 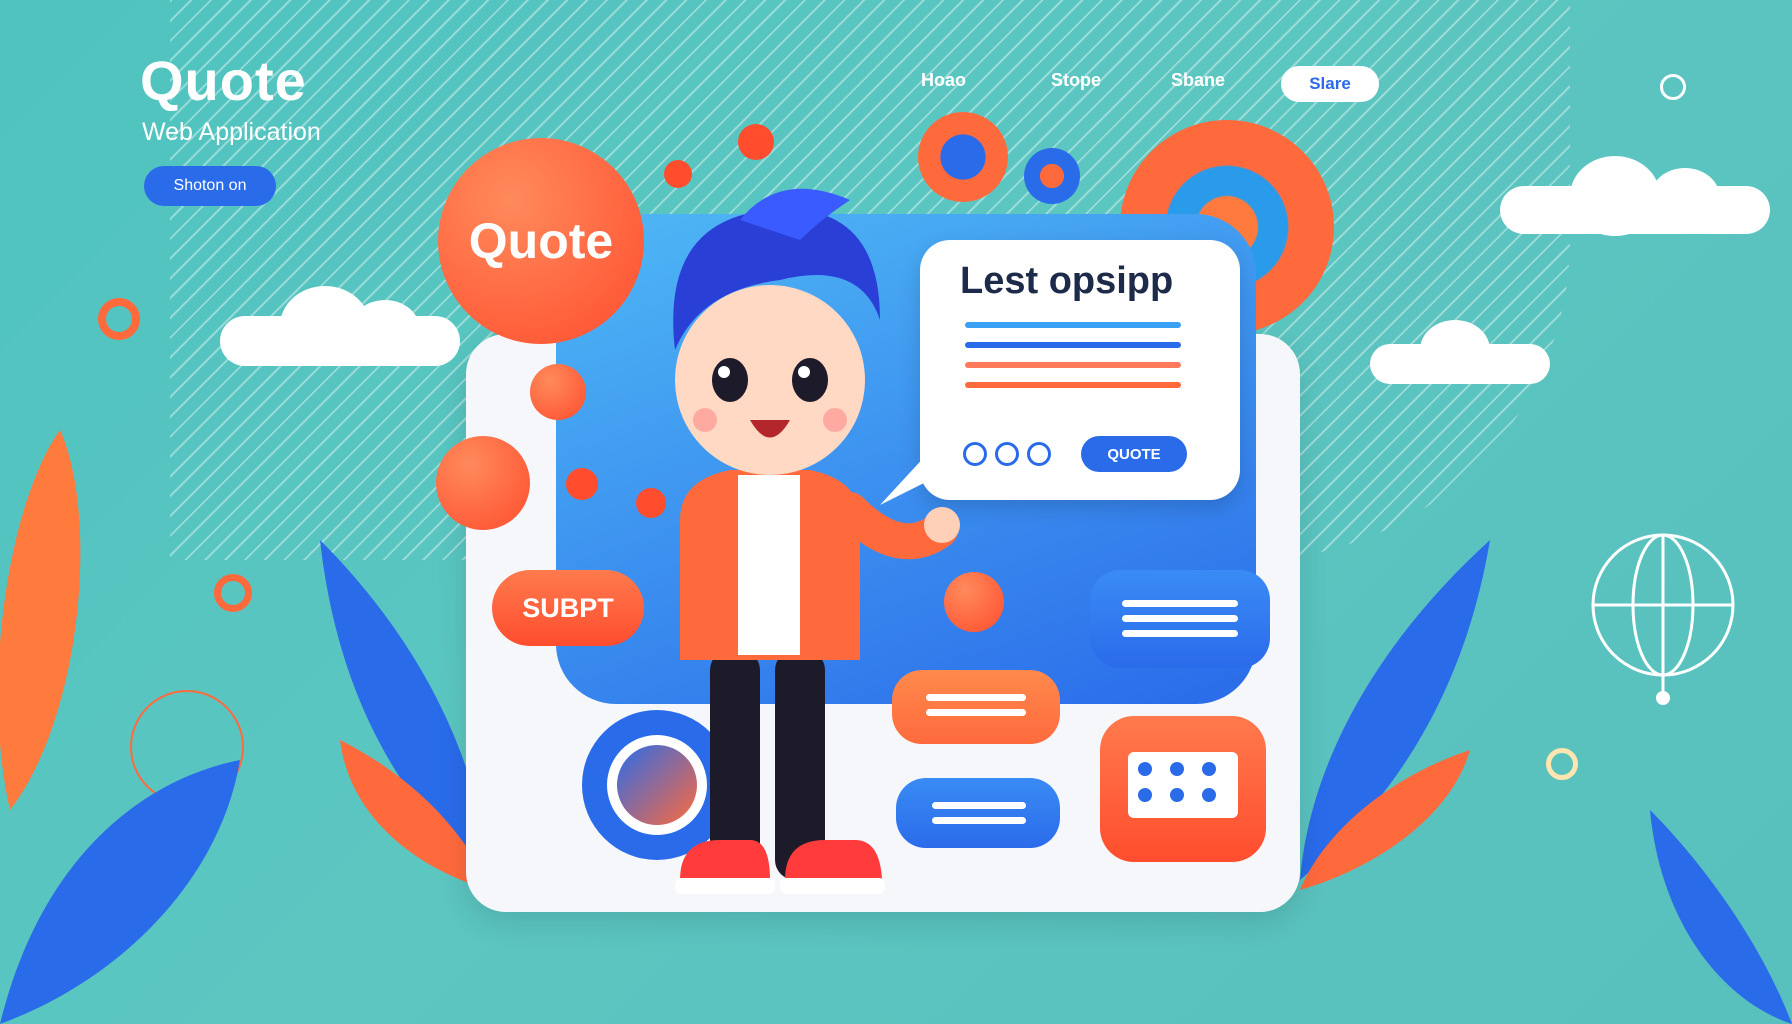 I want to click on leaf-left-bottom, so click(x=120, y=892).